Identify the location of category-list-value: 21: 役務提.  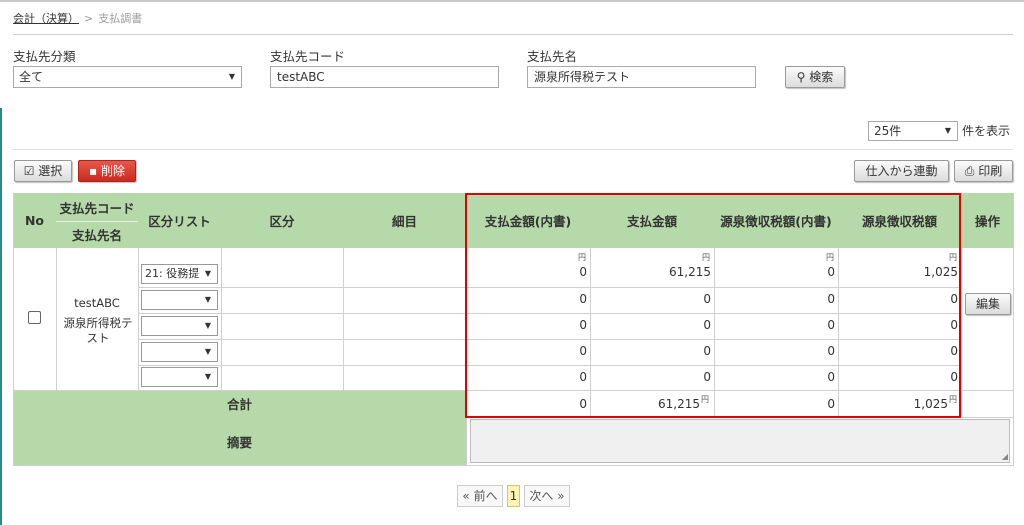
(172, 273).